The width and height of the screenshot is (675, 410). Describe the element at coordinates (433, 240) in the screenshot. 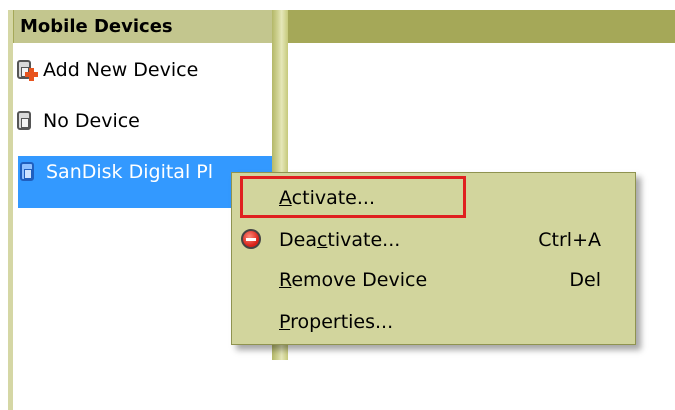

I see `menu-item-deactivate: Deactivate... Ctrl+A` at that location.